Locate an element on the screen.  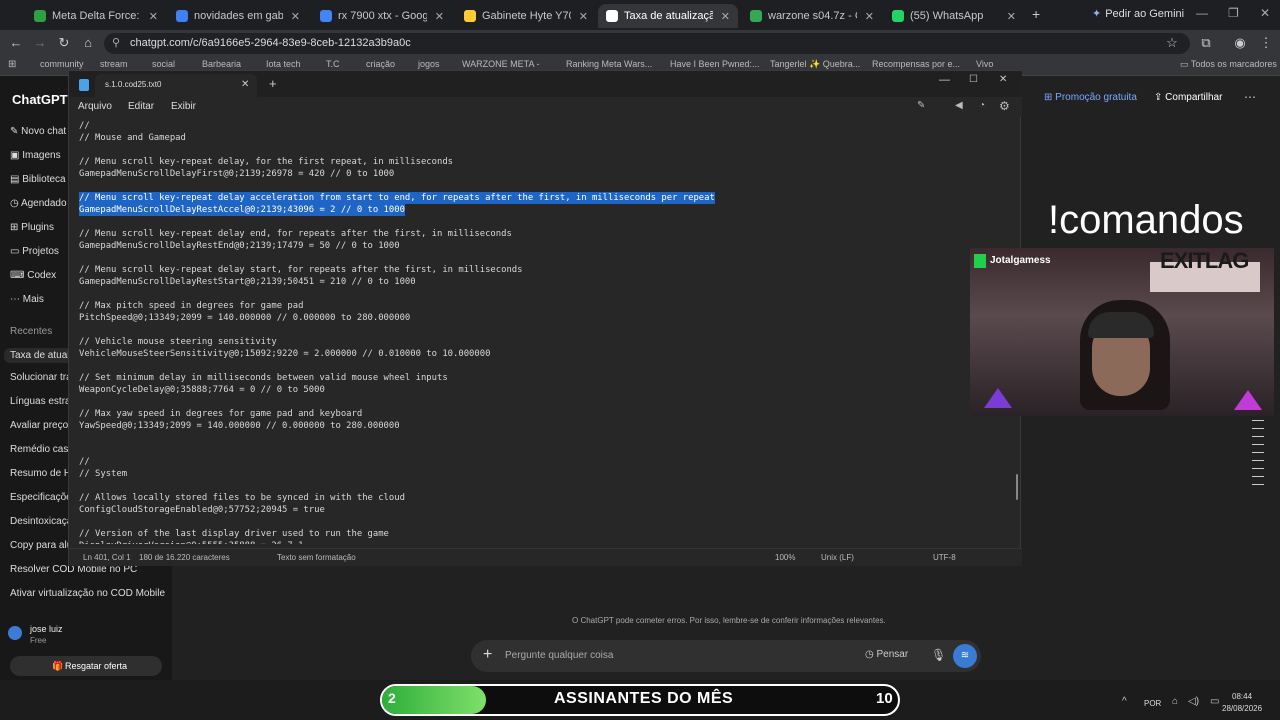
network-icon: ⌂ is located at coordinates (1175, 701).